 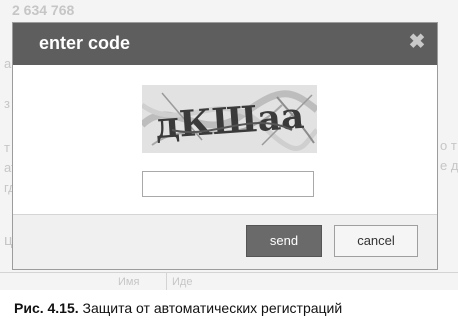 I want to click on dialog-titlebar: enter code ✖, so click(x=225, y=44).